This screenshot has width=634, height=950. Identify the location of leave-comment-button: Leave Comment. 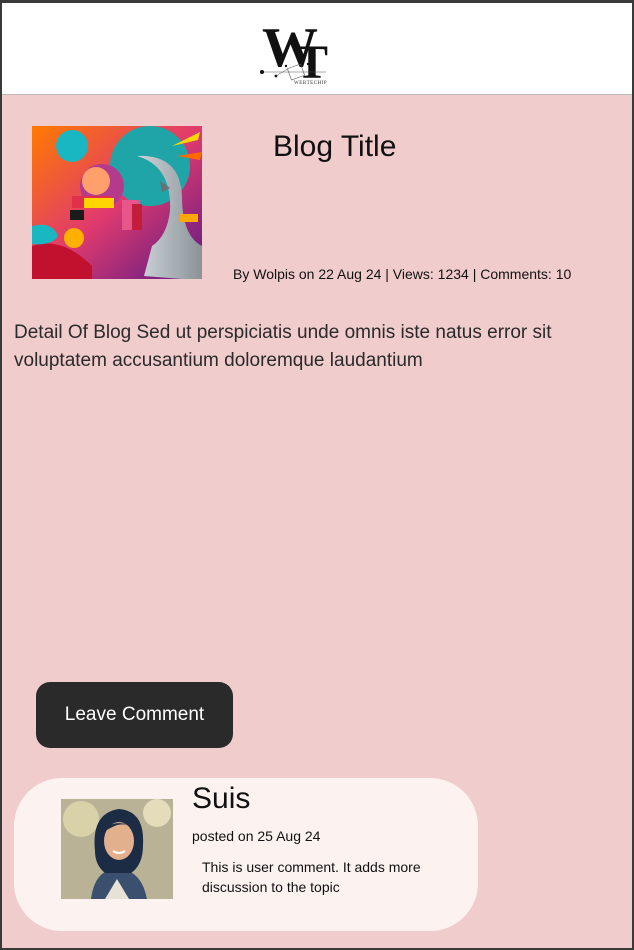
(134, 715).